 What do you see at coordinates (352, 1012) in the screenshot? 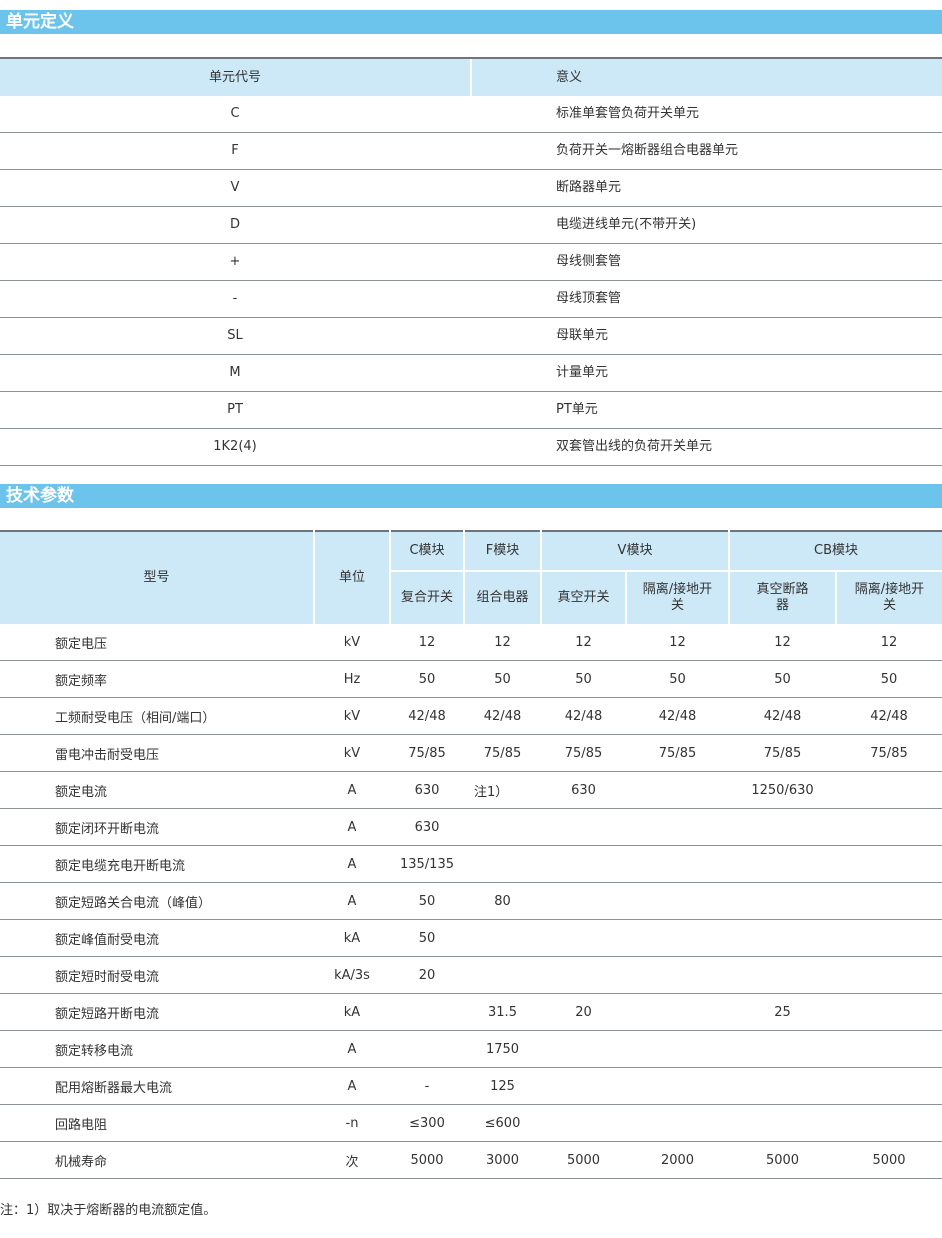
I see `parameter-unit: kA` at bounding box center [352, 1012].